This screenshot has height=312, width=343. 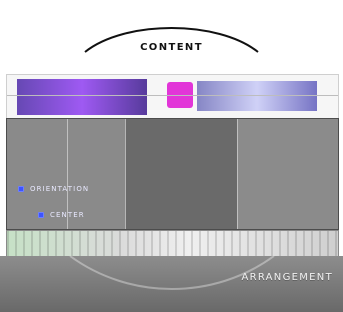 What do you see at coordinates (172, 273) in the screenshot?
I see `footer-arc` at bounding box center [172, 273].